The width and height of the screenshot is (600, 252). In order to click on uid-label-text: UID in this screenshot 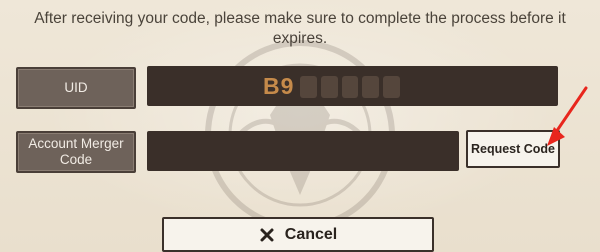, I will do `click(76, 87)`.